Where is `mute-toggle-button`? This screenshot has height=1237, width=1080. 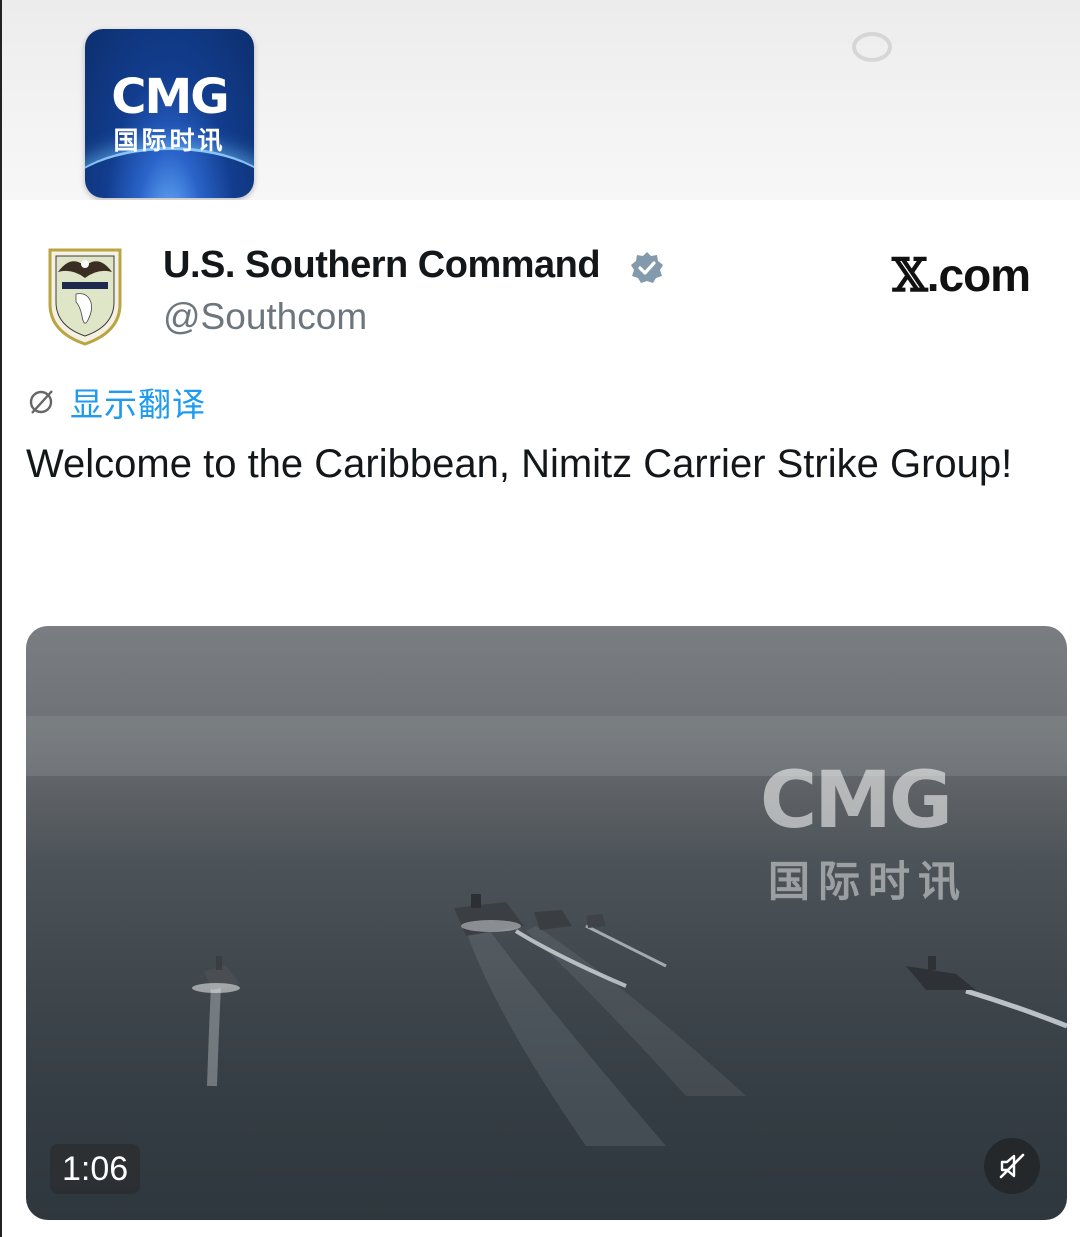 mute-toggle-button is located at coordinates (1012, 1166).